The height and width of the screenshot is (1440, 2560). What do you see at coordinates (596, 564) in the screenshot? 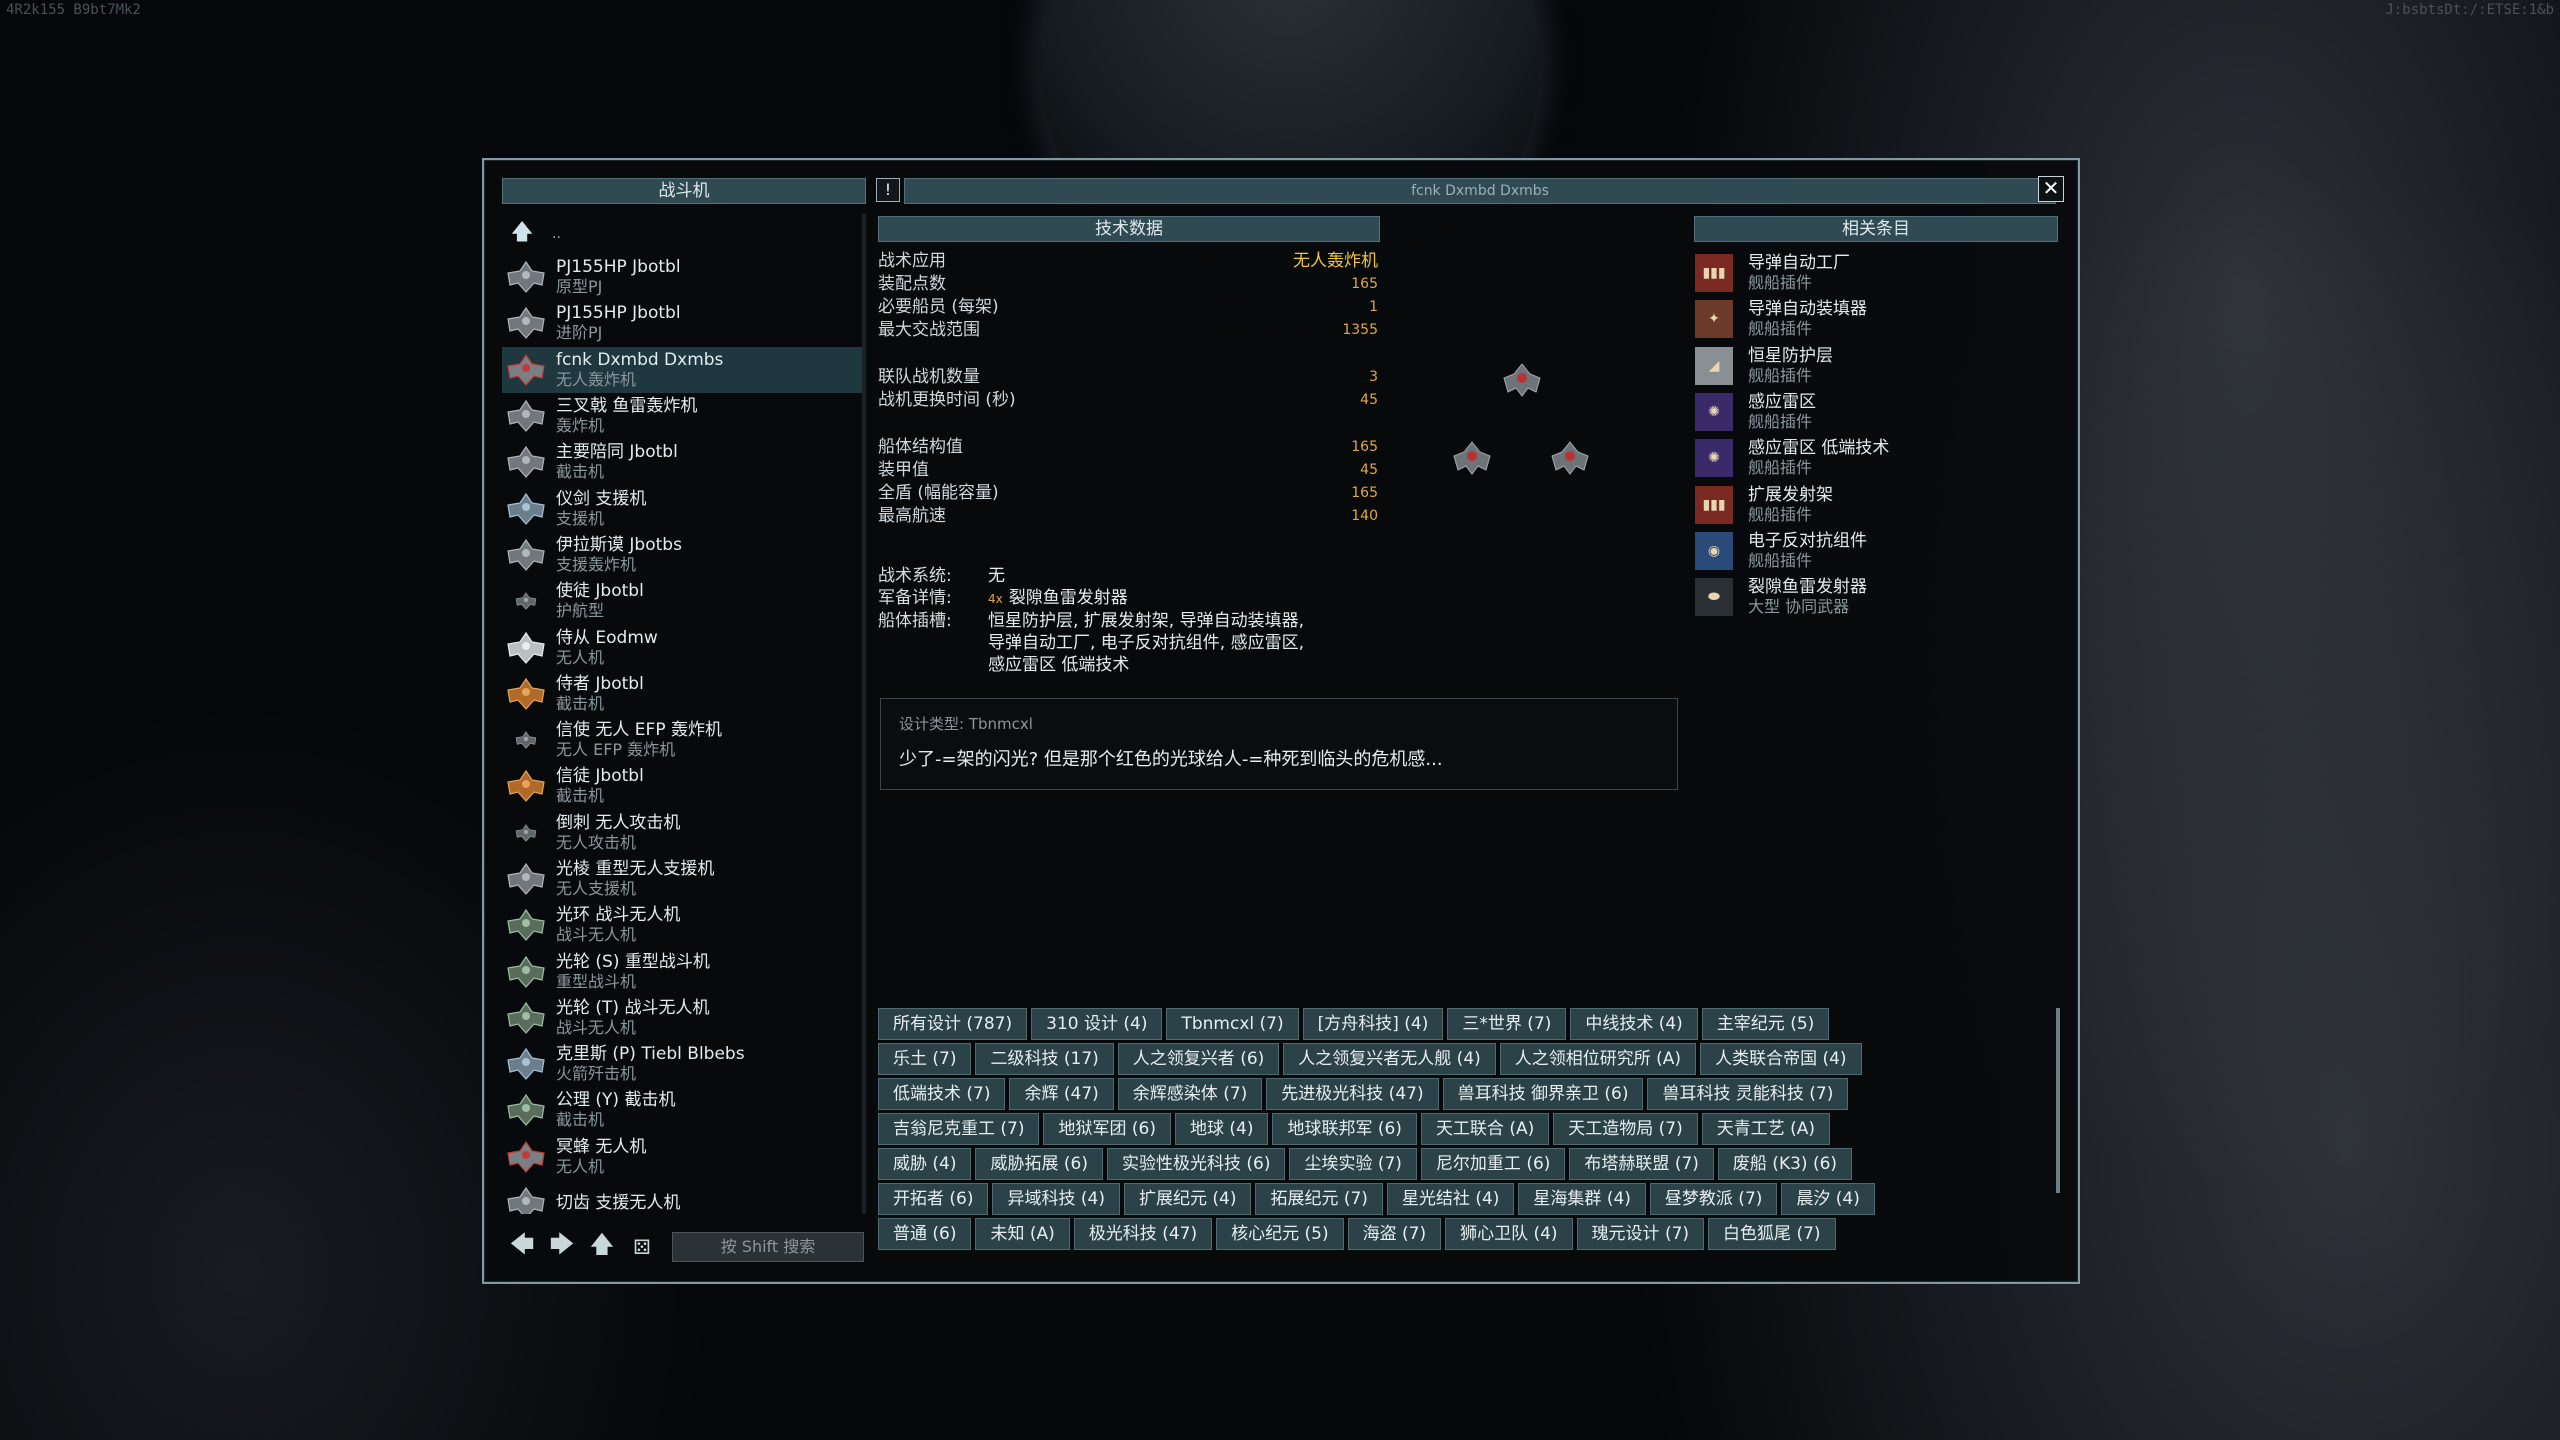
I see `ship-type: 支援轰炸机` at bounding box center [596, 564].